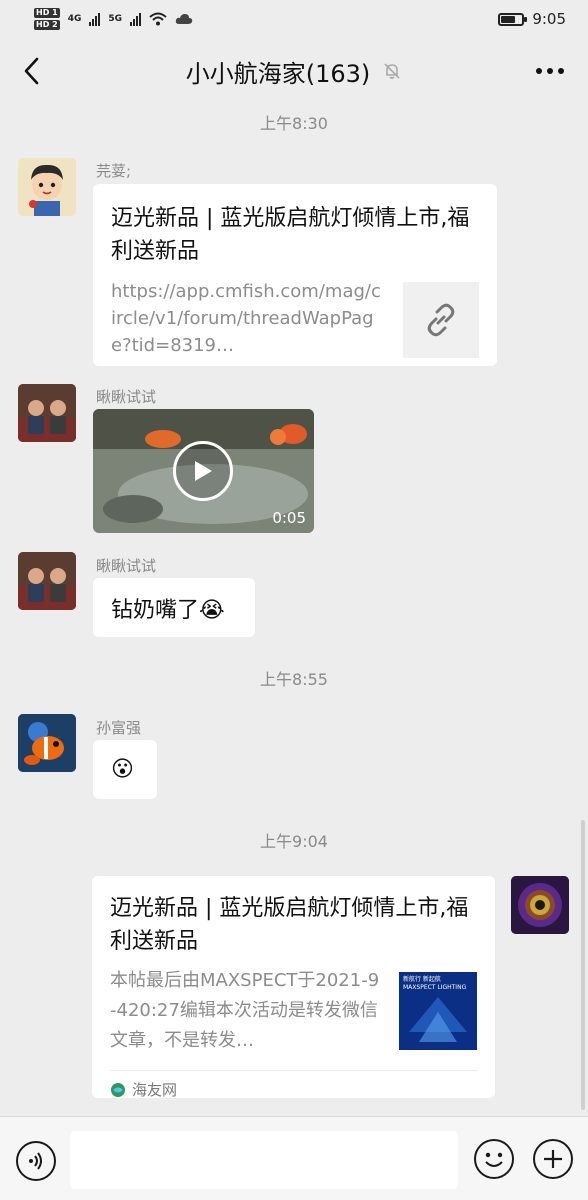 The image size is (588, 1200). What do you see at coordinates (114, 171) in the screenshot?
I see `sender-name: 芫荽;` at bounding box center [114, 171].